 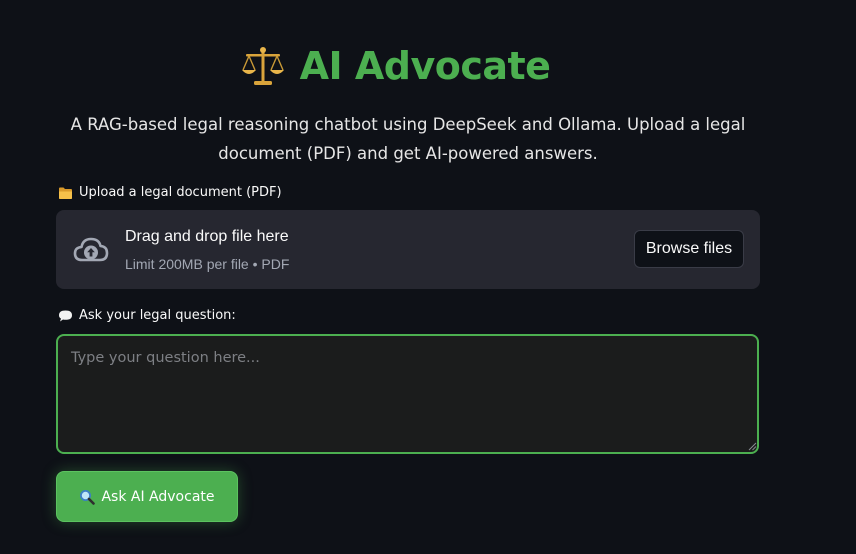 I want to click on app-title: AI Advocate, so click(x=425, y=66).